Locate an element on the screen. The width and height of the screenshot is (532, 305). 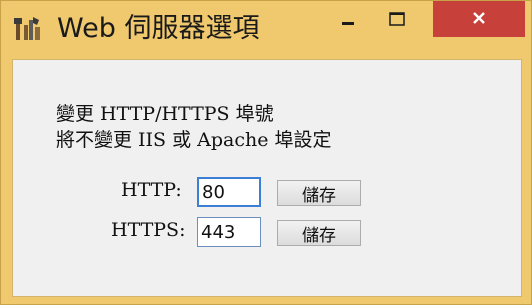
http-port-label: HTTP: is located at coordinates (151, 190).